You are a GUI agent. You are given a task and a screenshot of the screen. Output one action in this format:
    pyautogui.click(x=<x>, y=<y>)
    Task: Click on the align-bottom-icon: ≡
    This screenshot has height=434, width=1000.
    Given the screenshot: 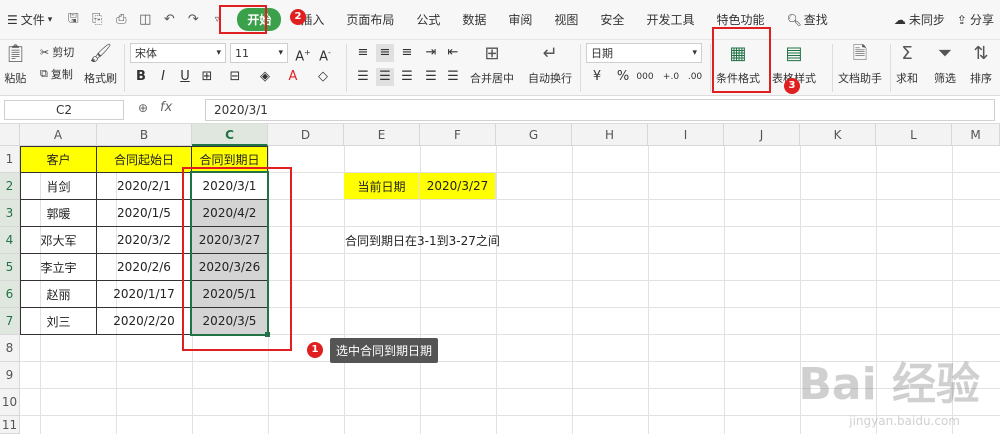 What is the action you would take?
    pyautogui.click(x=407, y=53)
    